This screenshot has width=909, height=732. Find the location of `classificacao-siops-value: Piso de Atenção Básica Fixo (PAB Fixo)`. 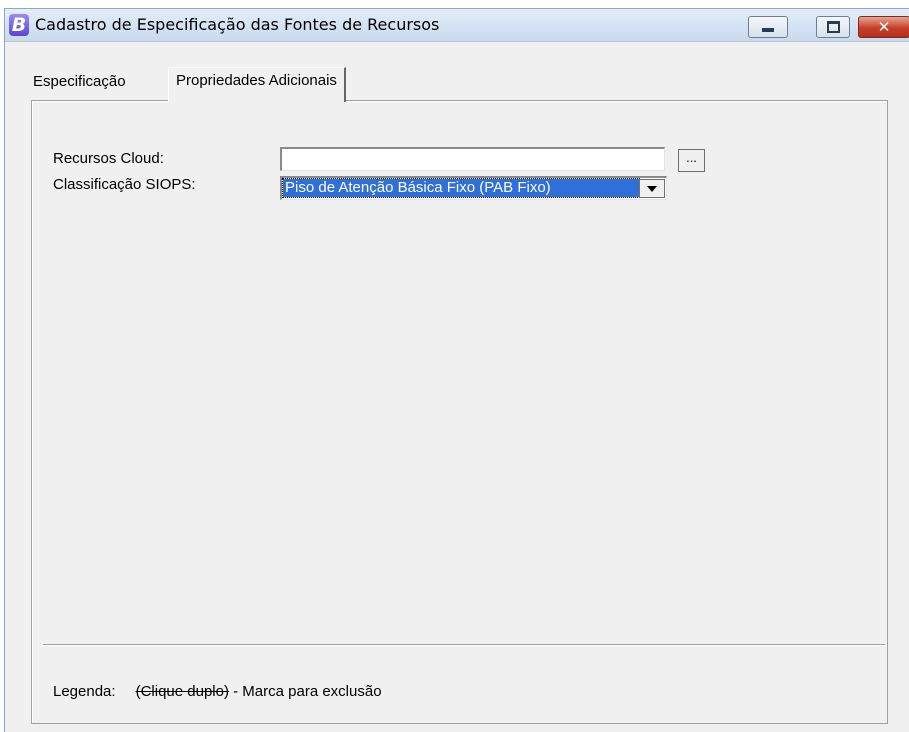

classificacao-siops-value: Piso de Atenção Básica Fixo (PAB Fixo) is located at coordinates (461, 188).